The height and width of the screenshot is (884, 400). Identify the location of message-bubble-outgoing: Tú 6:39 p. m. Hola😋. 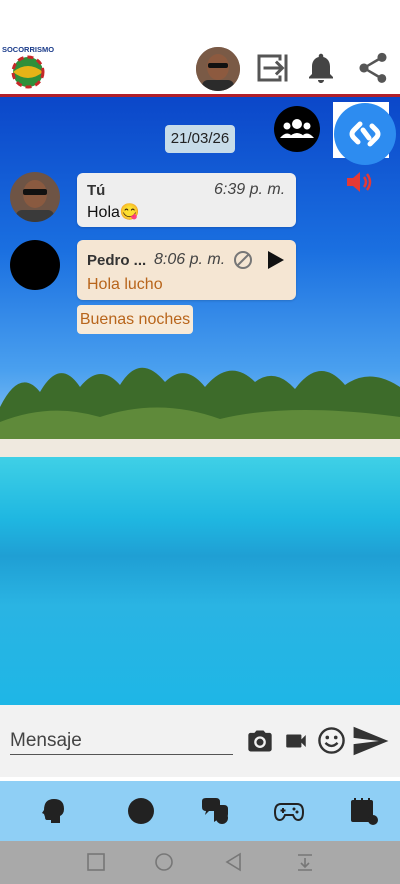
(186, 200).